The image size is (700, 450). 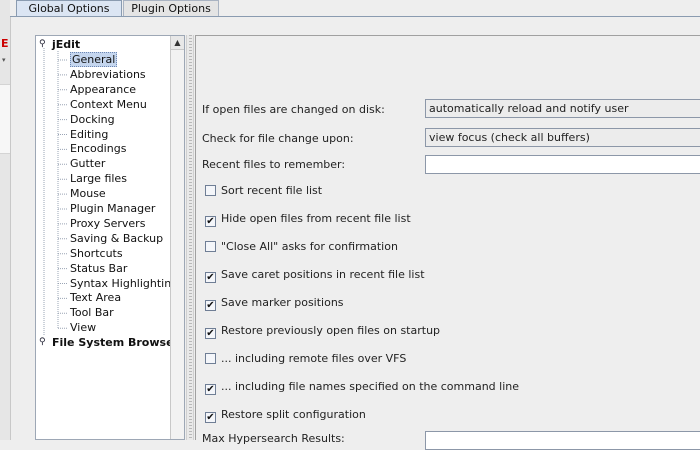 I want to click on tree-item-label: Plugin Manager, so click(x=113, y=208).